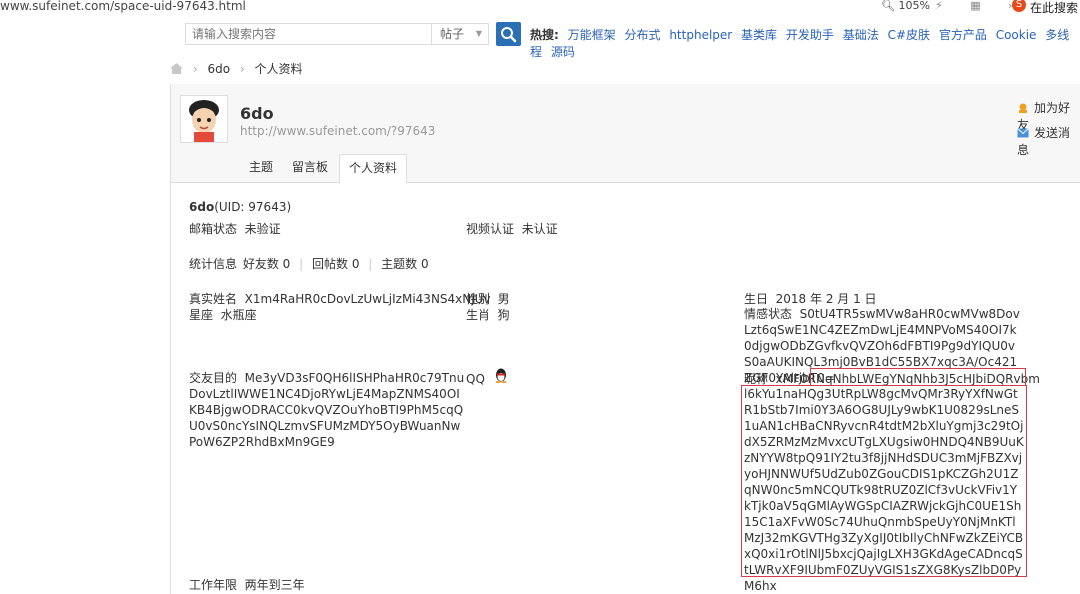 The width and height of the screenshot is (1080, 594). What do you see at coordinates (768, 314) in the screenshot?
I see `emotion-label: 情感状态` at bounding box center [768, 314].